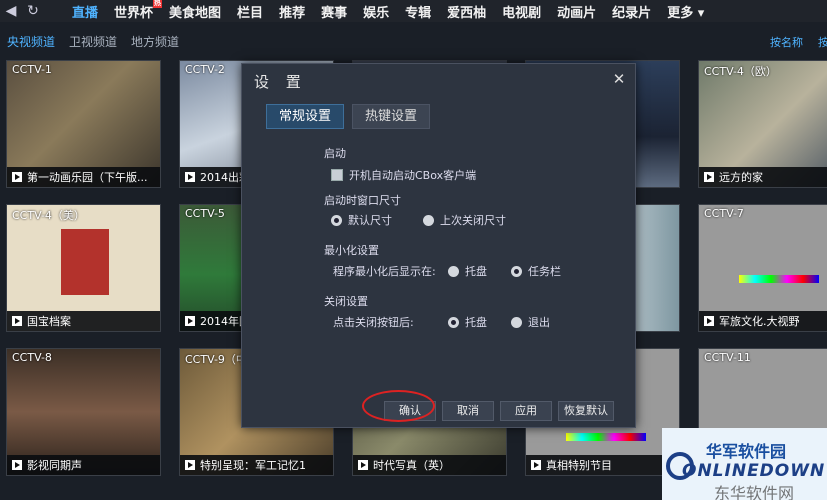 Image resolution: width=827 pixels, height=500 pixels. I want to click on last-size-radio, so click(428, 220).